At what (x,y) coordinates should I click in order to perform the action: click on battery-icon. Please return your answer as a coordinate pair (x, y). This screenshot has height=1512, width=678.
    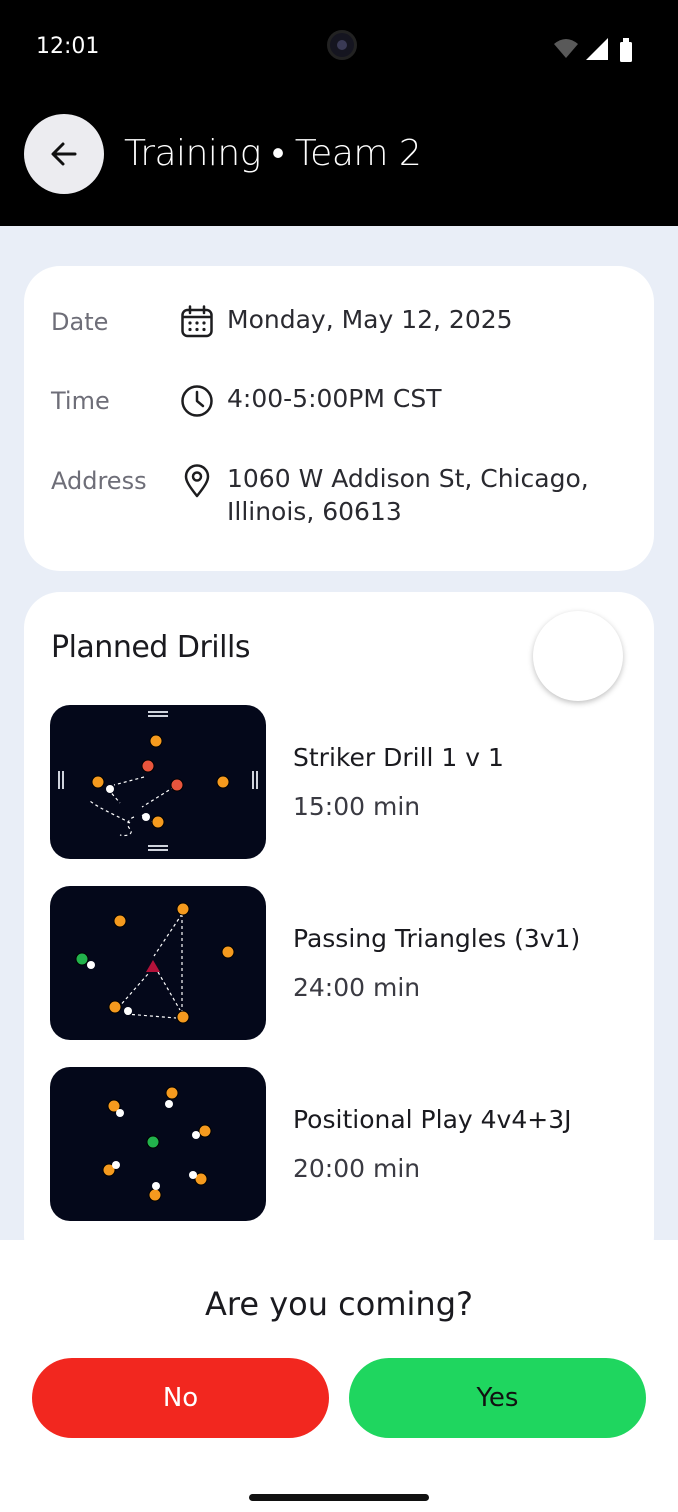
    Looking at the image, I should click on (626, 50).